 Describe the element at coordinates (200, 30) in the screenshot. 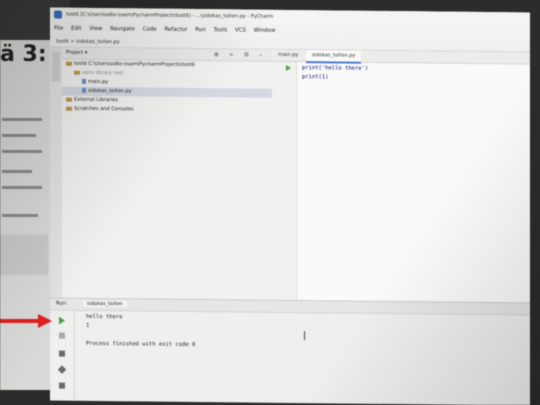

I see `menu-run: Run` at that location.